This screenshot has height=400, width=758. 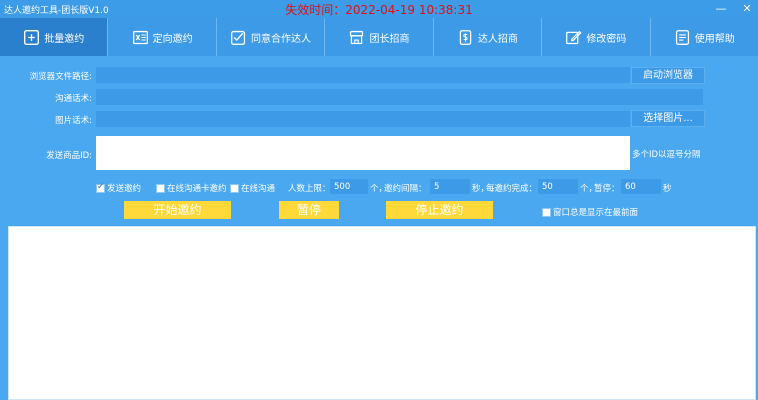 I want to click on checkbox-icon, so click(x=238, y=37).